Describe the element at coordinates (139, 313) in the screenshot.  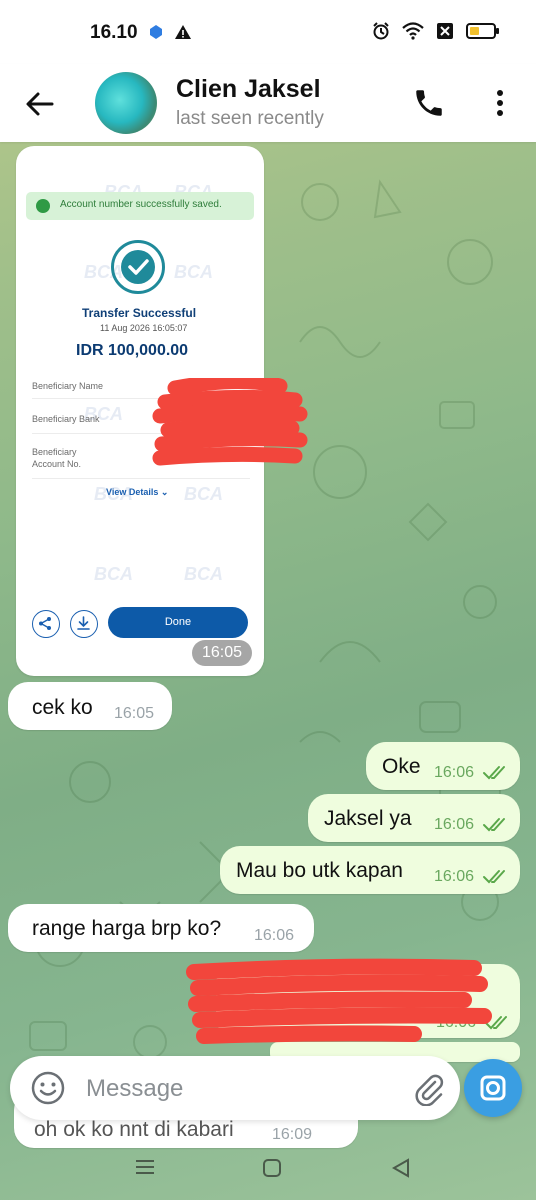
I see `receipt-title: Transfer Successful` at that location.